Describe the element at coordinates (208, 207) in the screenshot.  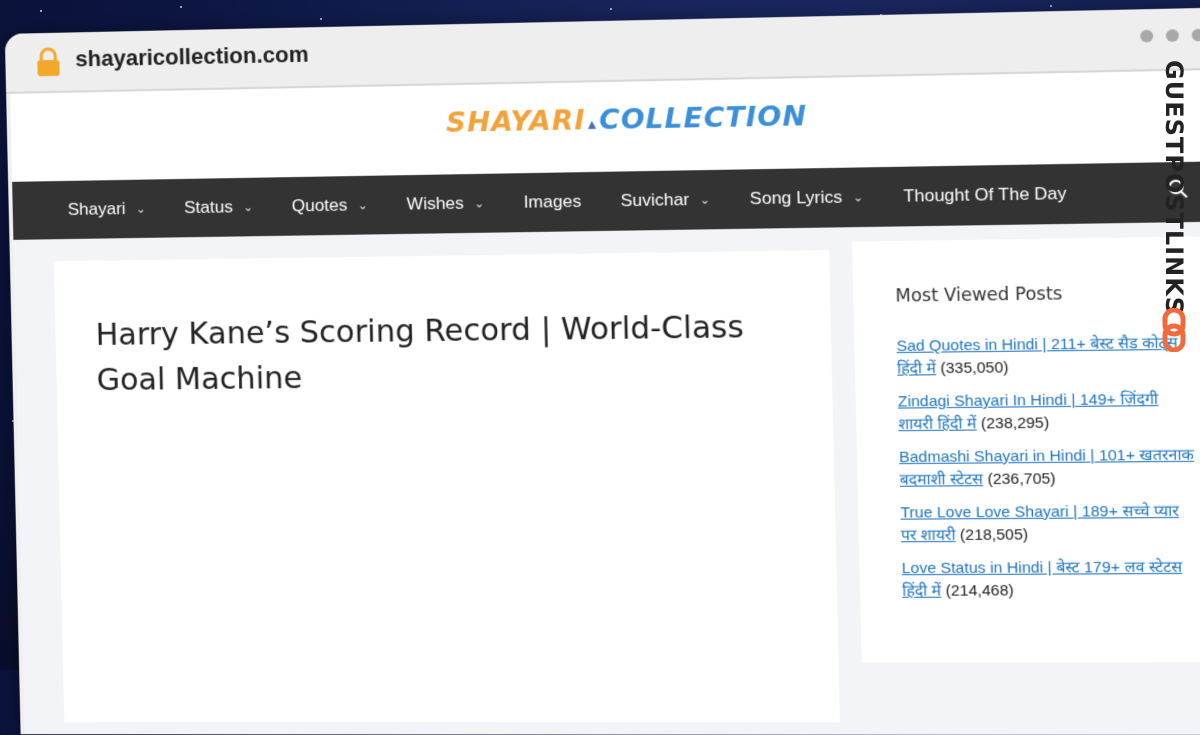
I see `nav-item-label: Status` at that location.